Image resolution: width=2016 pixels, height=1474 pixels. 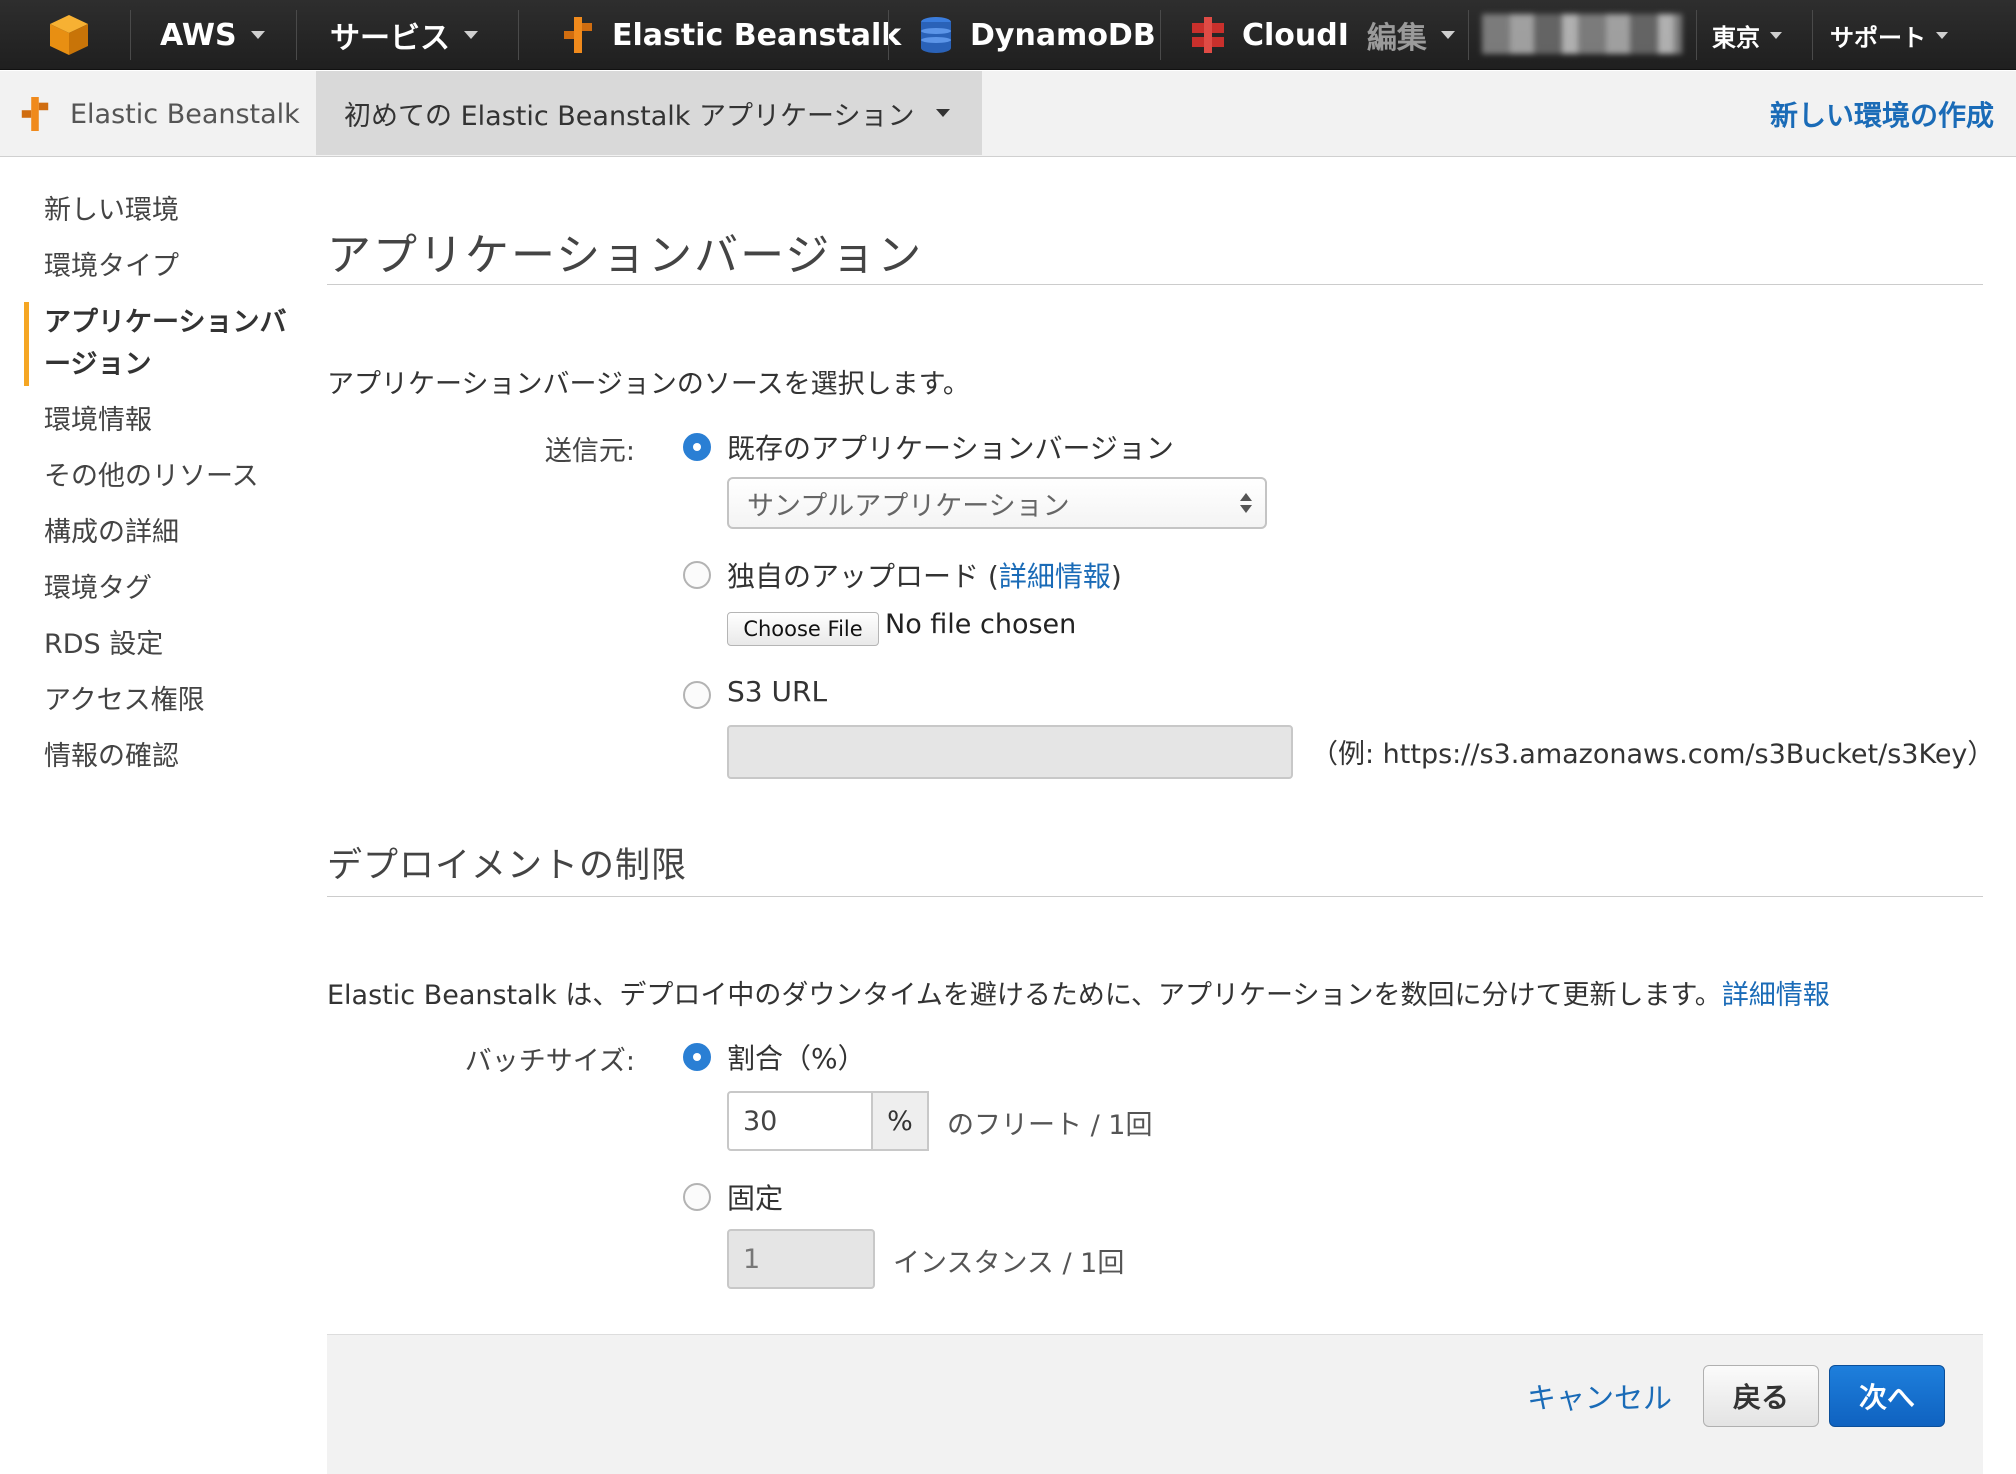 What do you see at coordinates (697, 575) in the screenshot?
I see `upload-radio` at bounding box center [697, 575].